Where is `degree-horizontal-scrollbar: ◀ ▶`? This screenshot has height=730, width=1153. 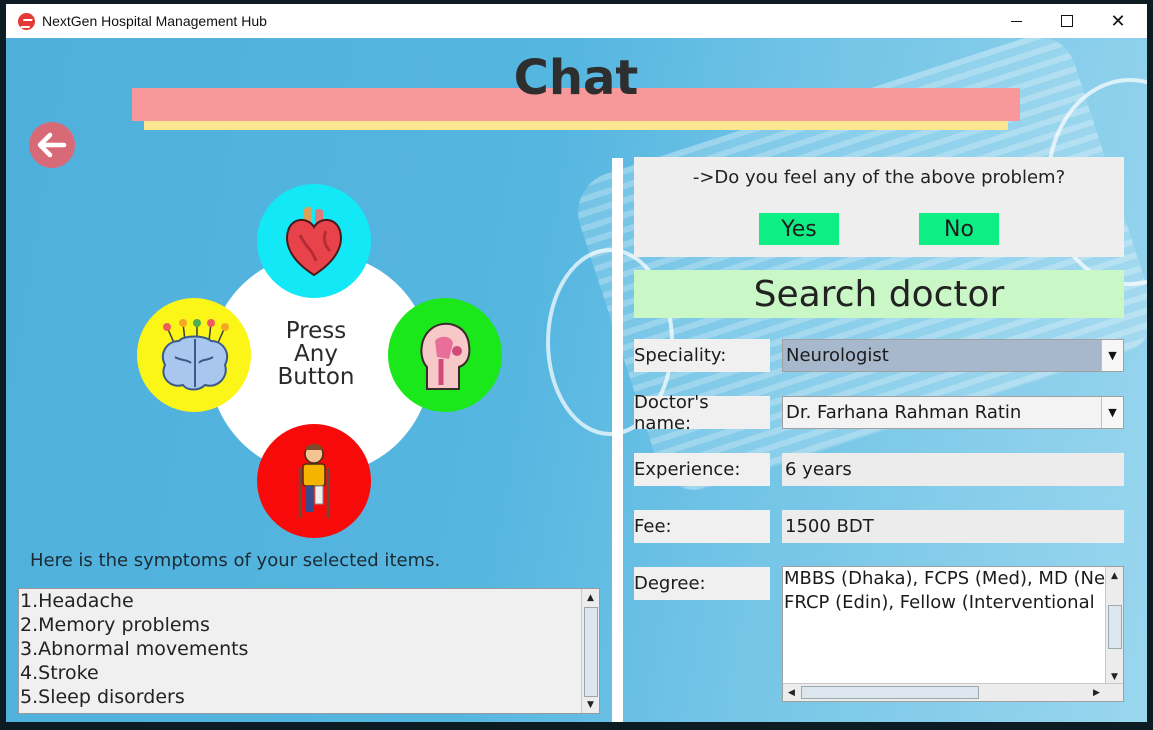
degree-horizontal-scrollbar: ◀ ▶ is located at coordinates (953, 692).